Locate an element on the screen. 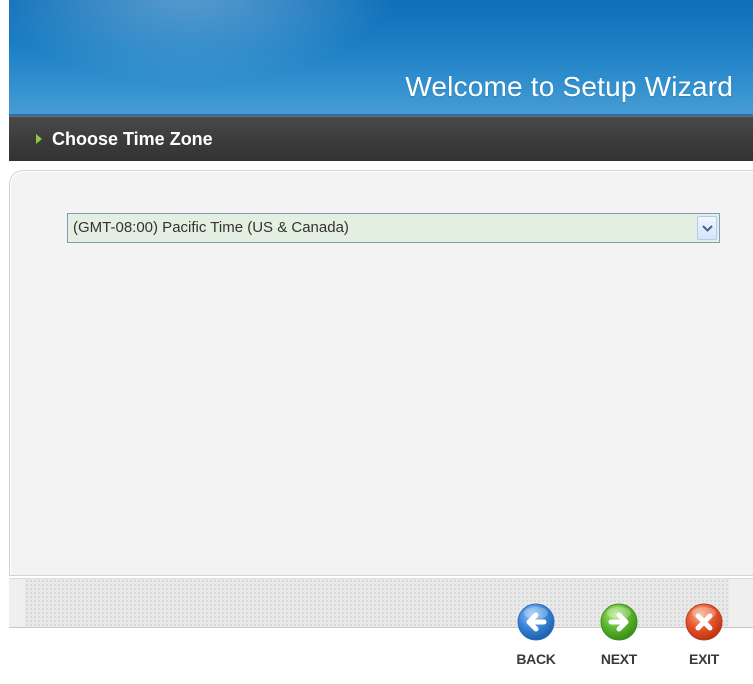  back-button: BACK is located at coordinates (536, 637).